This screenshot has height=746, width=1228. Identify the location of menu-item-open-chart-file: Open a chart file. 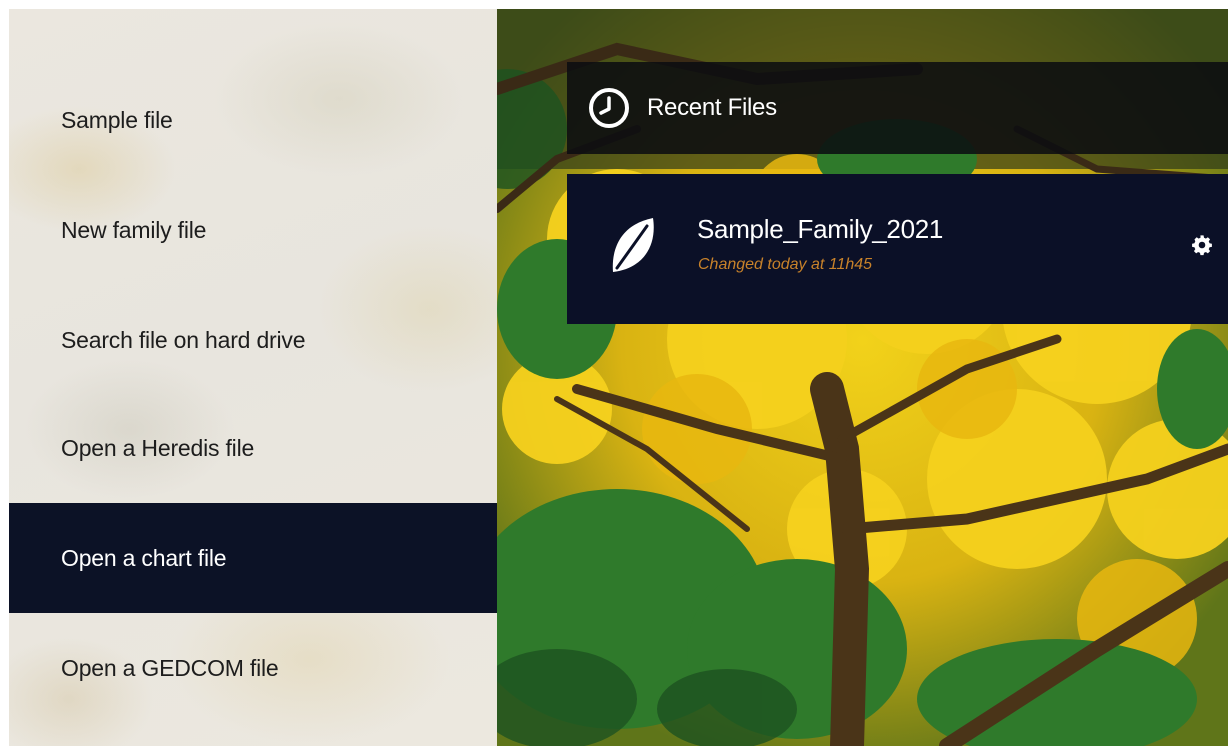
(253, 558).